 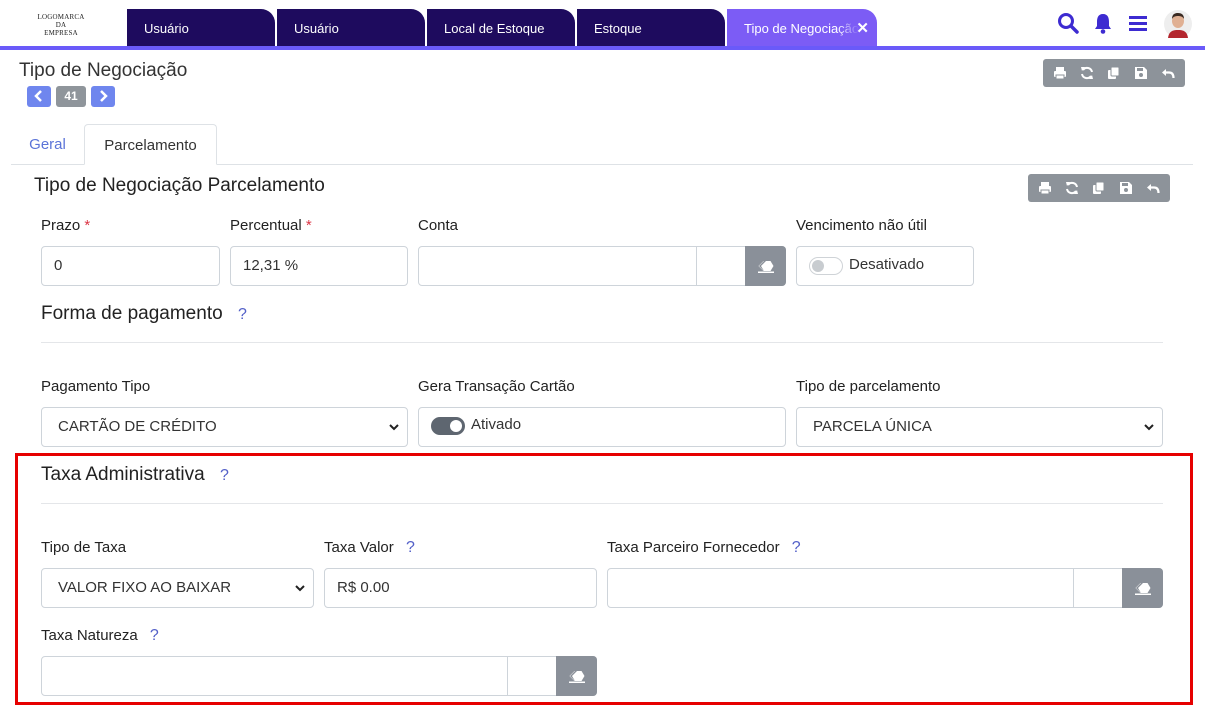 I want to click on tab-usuario-1: Usuário, so click(x=201, y=27).